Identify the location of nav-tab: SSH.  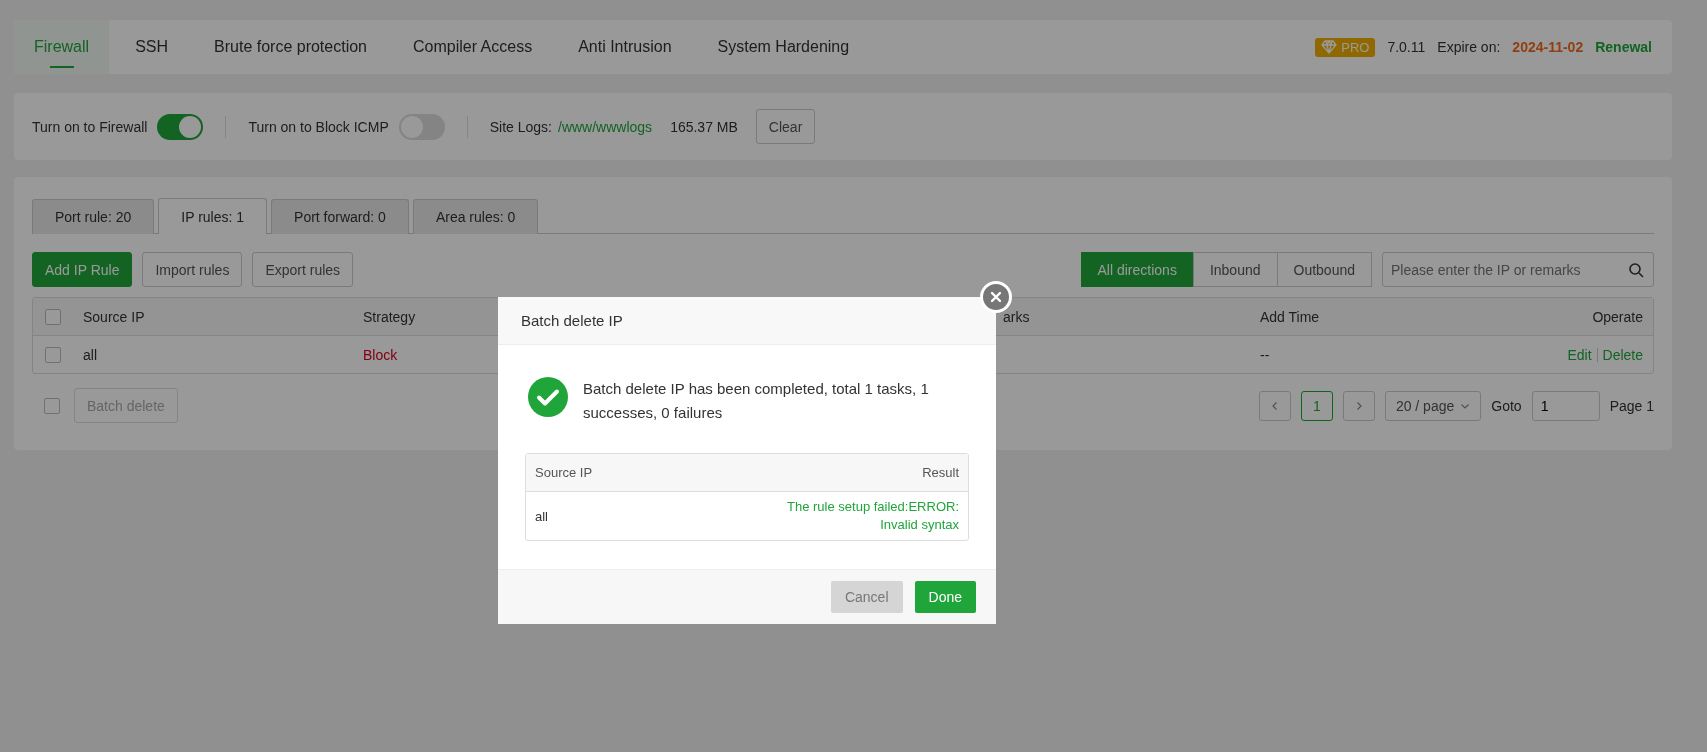
(152, 47).